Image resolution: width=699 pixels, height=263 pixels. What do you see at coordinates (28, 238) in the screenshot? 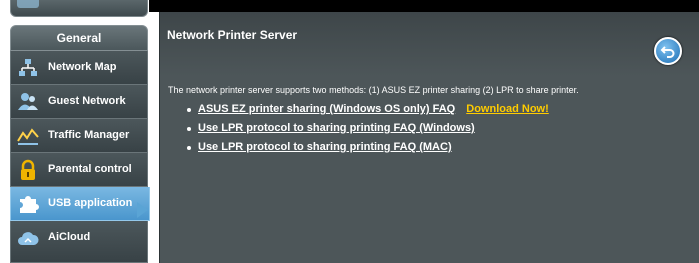
I see `cloud-icon` at bounding box center [28, 238].